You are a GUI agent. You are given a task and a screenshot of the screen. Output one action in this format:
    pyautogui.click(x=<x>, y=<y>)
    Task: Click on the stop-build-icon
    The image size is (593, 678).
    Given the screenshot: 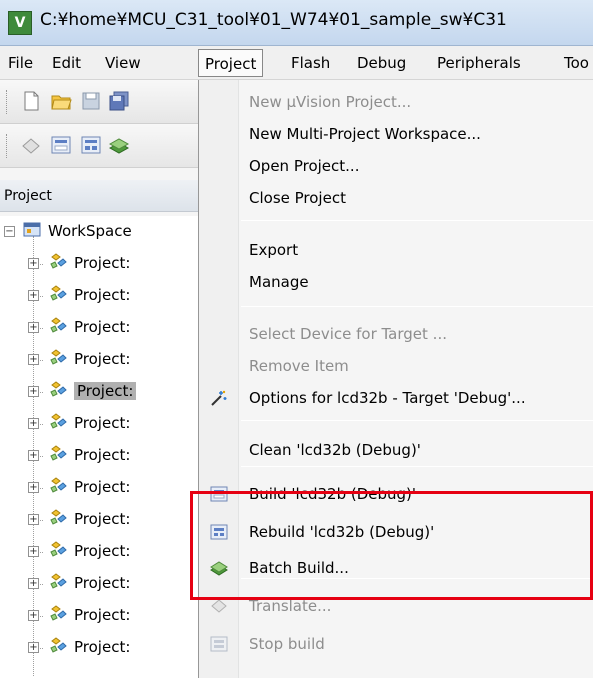 What is the action you would take?
    pyautogui.click(x=219, y=644)
    